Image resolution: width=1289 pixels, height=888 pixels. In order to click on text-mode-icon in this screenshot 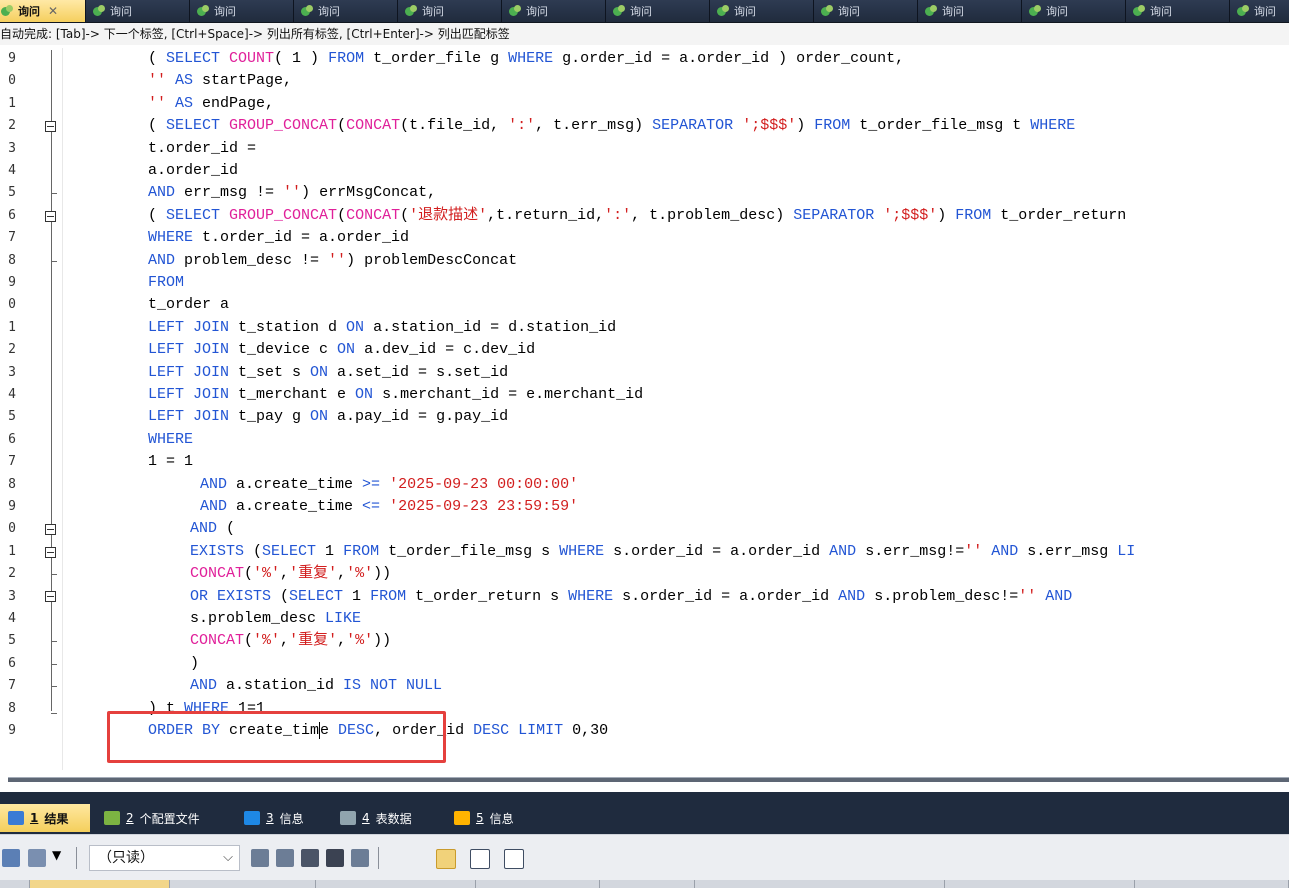, I will do `click(514, 859)`.